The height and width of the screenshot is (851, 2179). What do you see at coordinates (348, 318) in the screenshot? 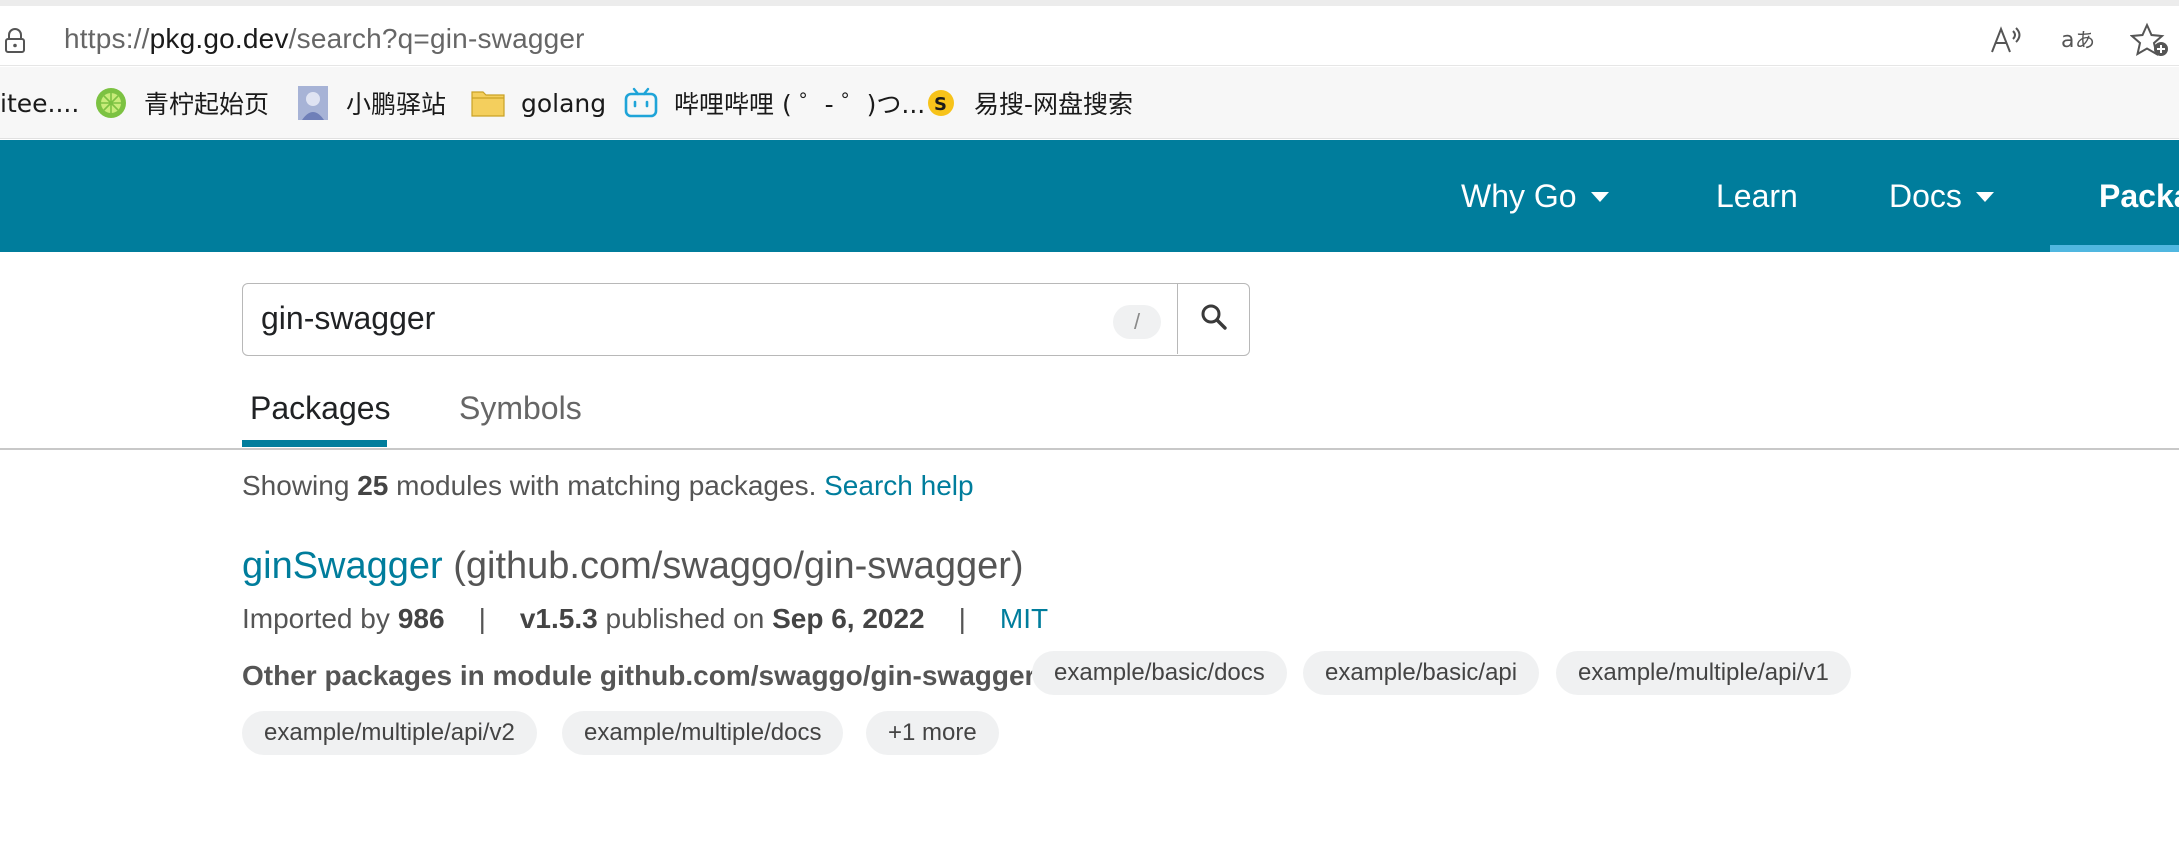
I see `search-input: gin-swagger` at bounding box center [348, 318].